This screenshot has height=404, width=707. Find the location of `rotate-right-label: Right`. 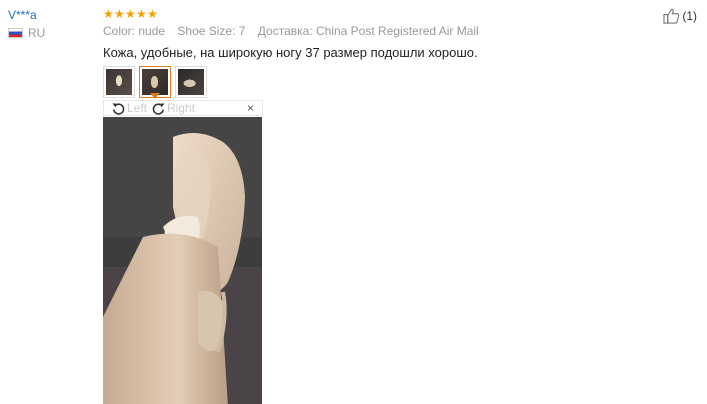

rotate-right-label: Right is located at coordinates (181, 108).